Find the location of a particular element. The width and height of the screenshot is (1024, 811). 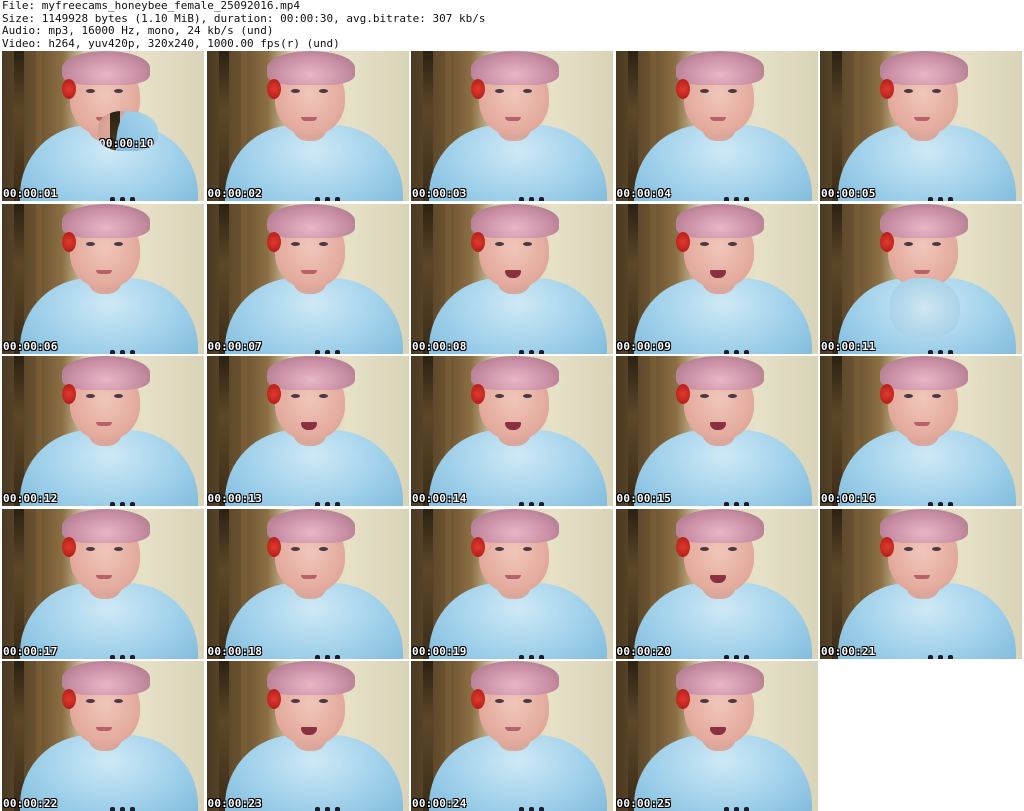

thumbnail-frame: 00:00:15 is located at coordinates (716, 431).